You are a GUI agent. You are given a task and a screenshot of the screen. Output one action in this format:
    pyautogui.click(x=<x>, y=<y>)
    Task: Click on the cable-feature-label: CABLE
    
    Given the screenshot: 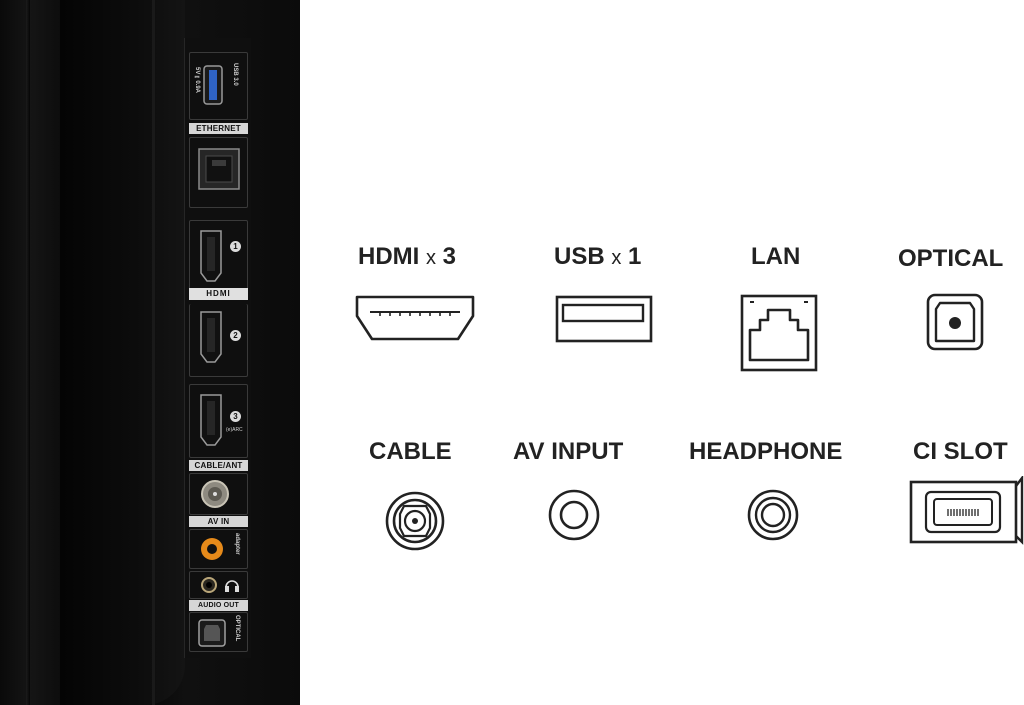 What is the action you would take?
    pyautogui.click(x=410, y=451)
    